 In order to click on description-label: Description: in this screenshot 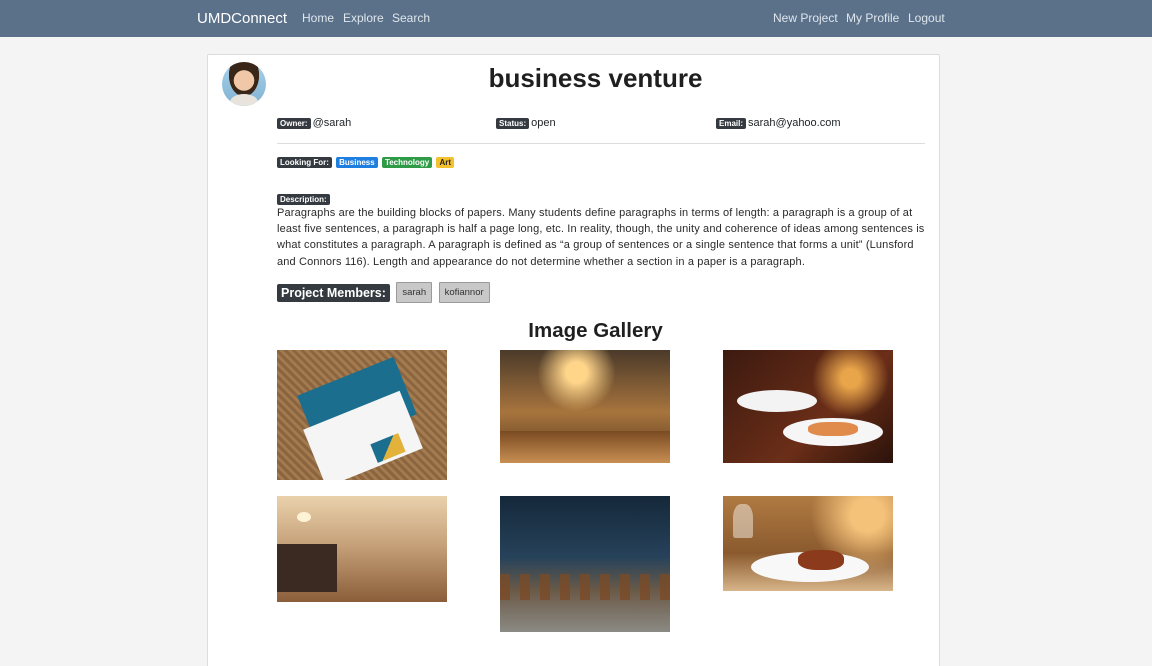, I will do `click(303, 200)`.